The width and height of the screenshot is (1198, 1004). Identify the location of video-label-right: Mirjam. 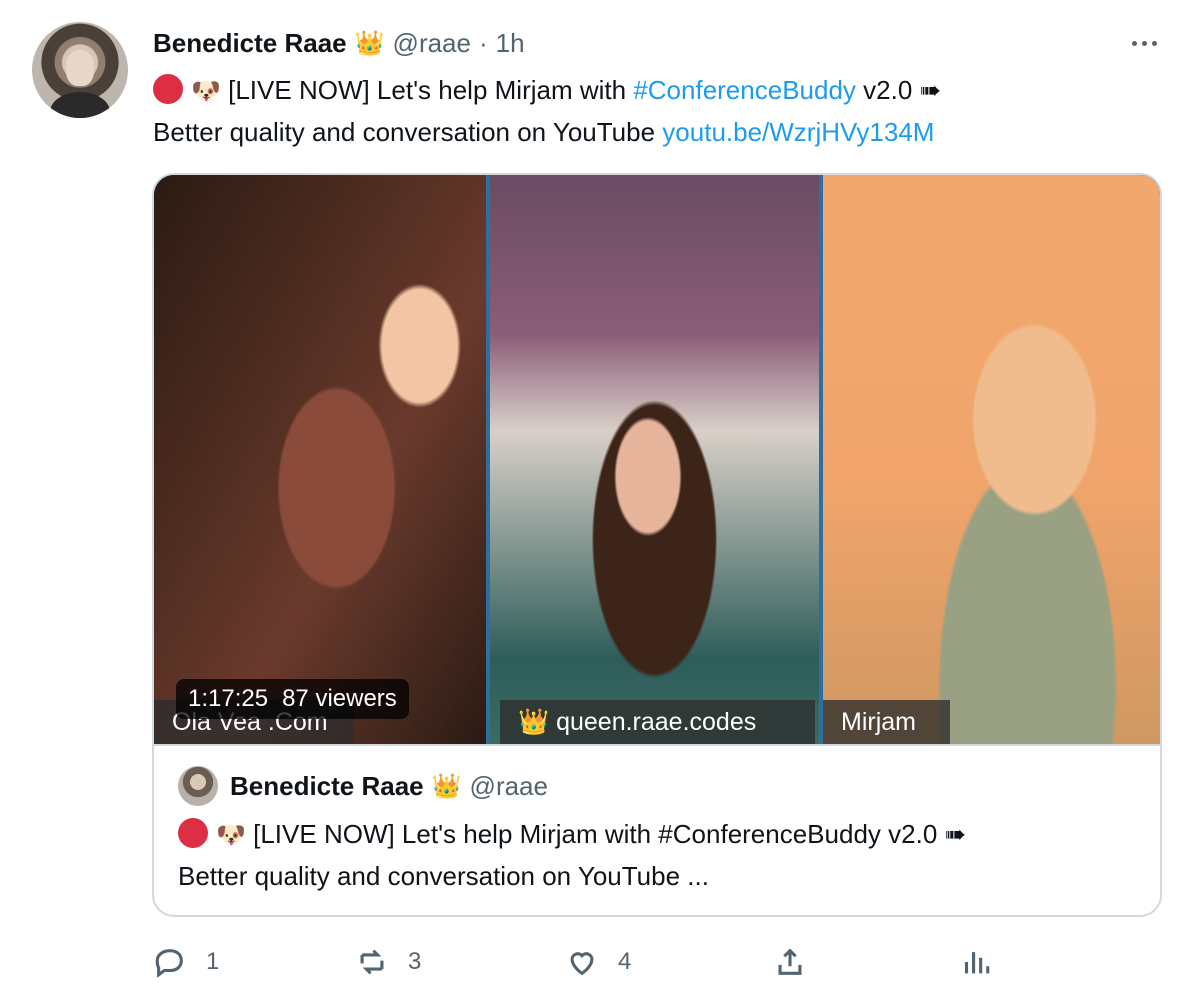
(886, 722).